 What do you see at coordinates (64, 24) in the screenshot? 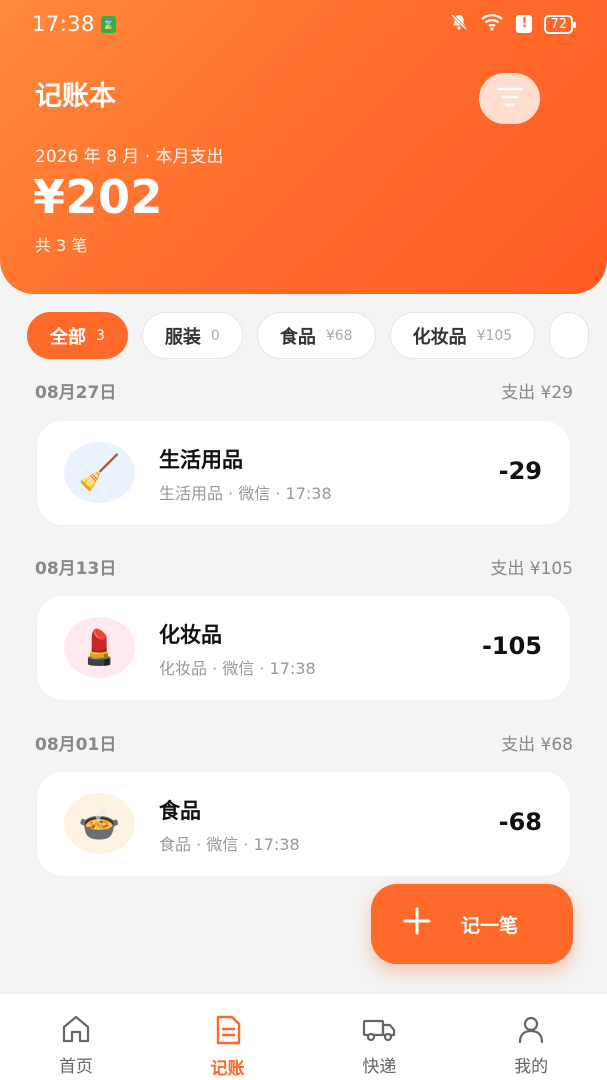
I see `status-time: 17:38` at bounding box center [64, 24].